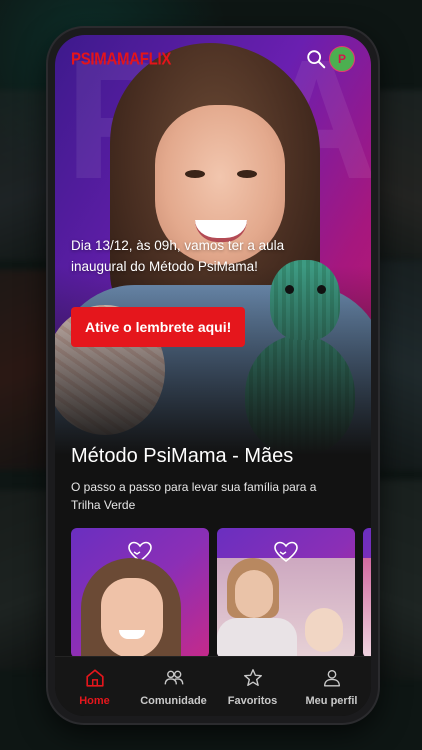  What do you see at coordinates (158, 327) in the screenshot?
I see `activate-reminder-button: Ative o lembrete aqui!` at bounding box center [158, 327].